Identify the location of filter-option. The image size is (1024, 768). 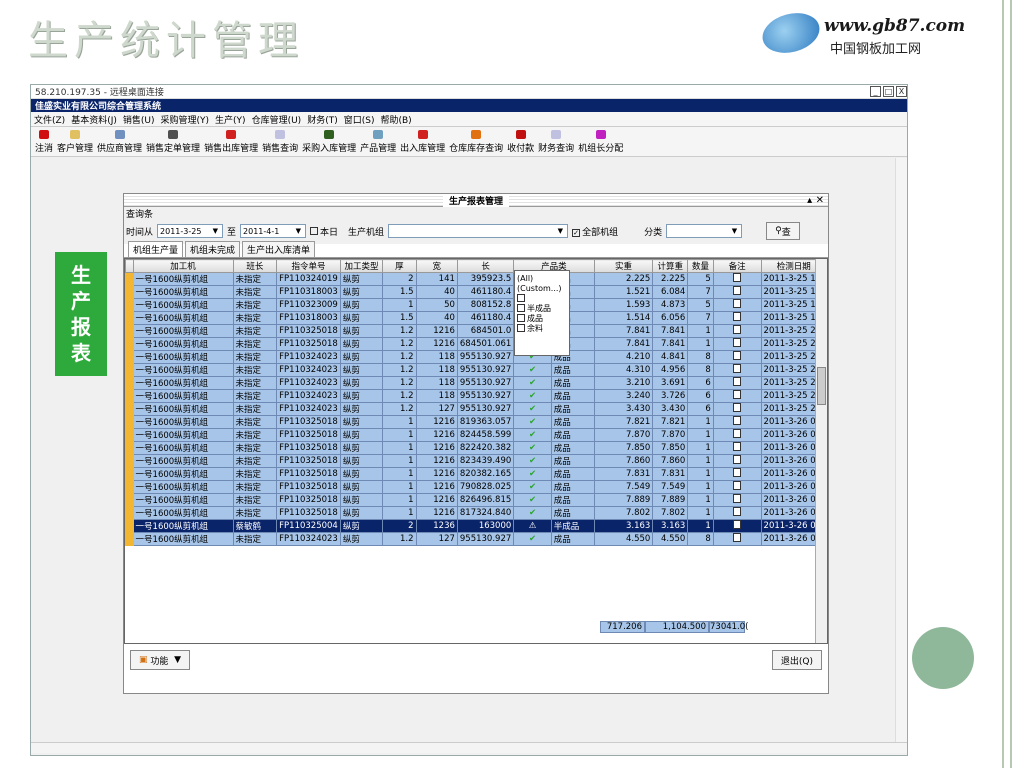
(542, 298).